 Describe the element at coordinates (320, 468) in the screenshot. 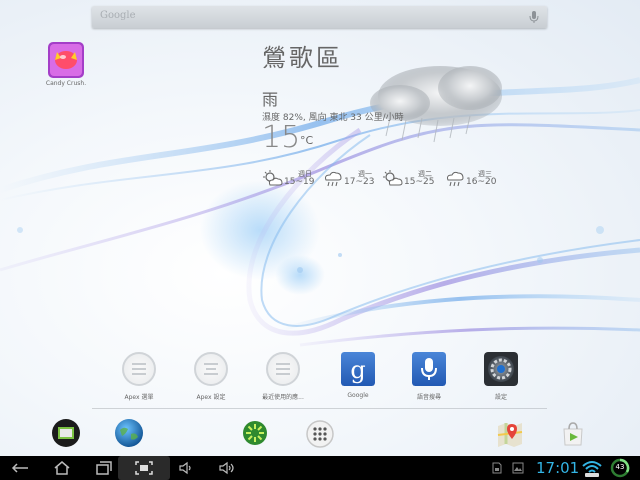

I see `system-nav-bar: 17:01 43` at that location.